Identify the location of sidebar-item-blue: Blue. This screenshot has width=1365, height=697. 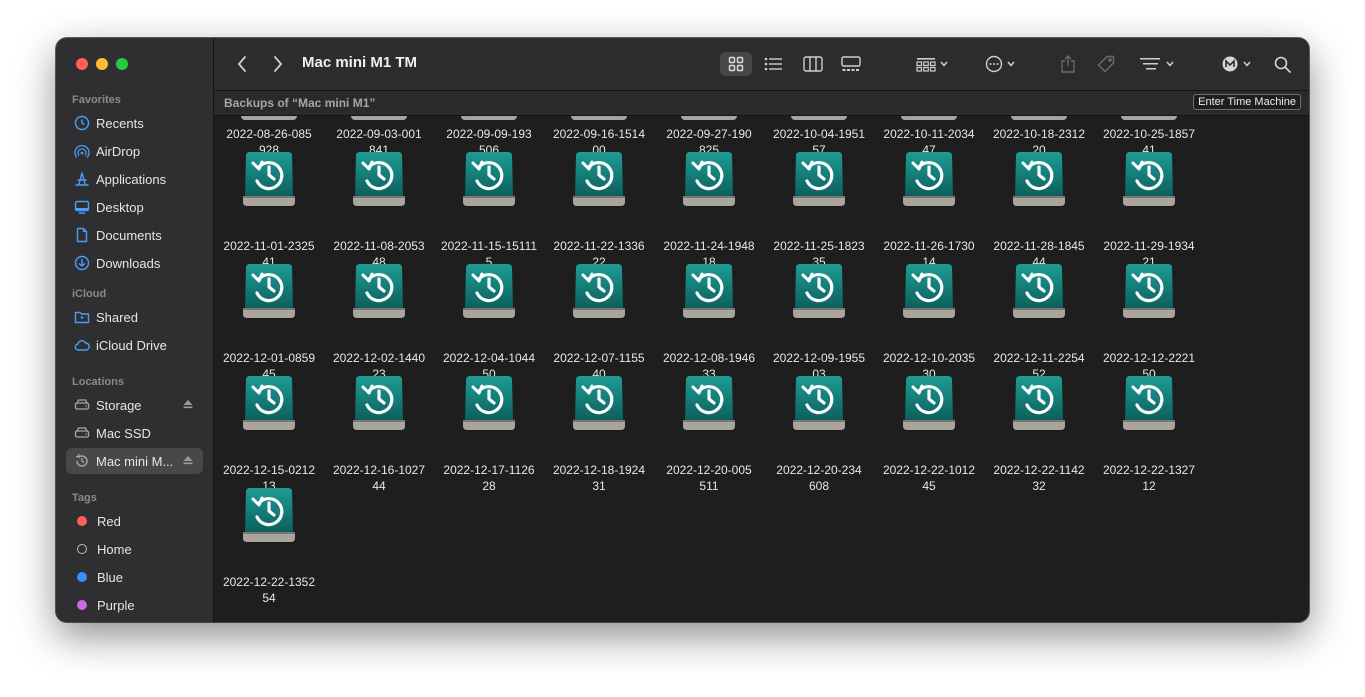
(134, 577).